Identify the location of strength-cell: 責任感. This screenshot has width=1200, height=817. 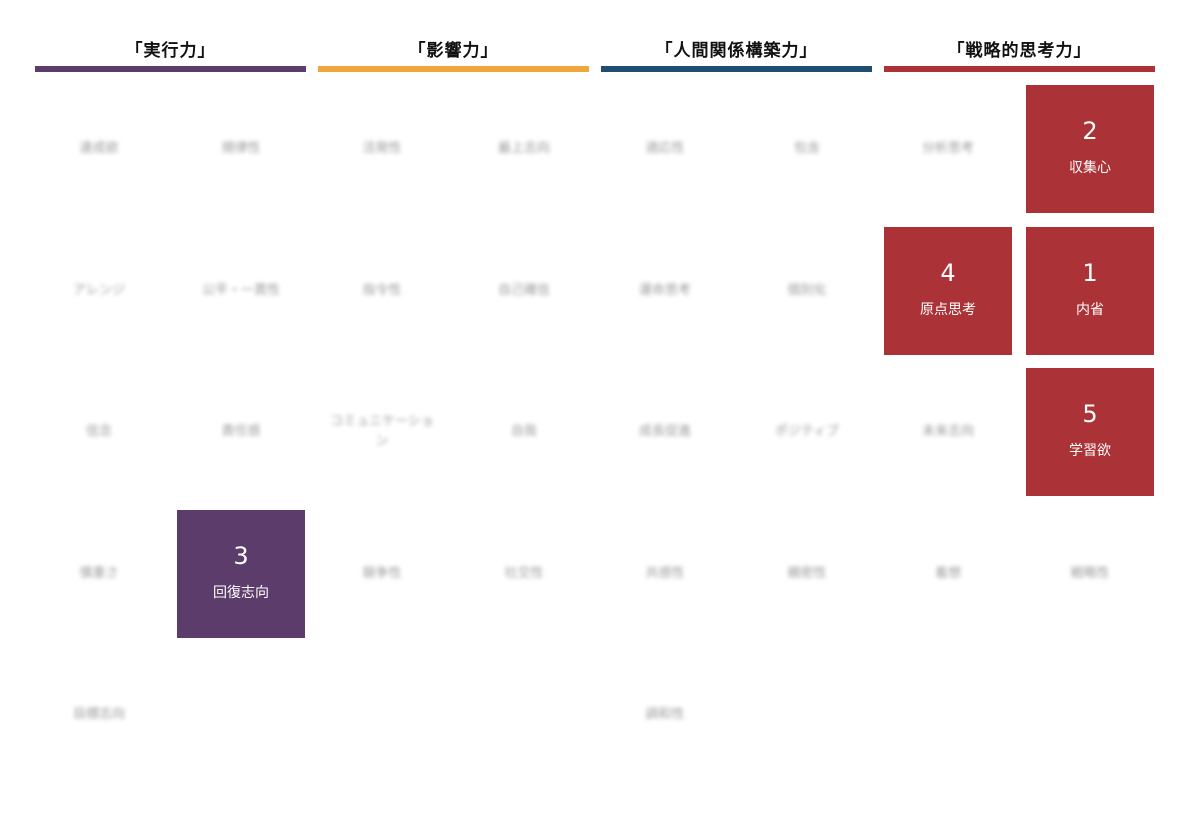
(241, 432).